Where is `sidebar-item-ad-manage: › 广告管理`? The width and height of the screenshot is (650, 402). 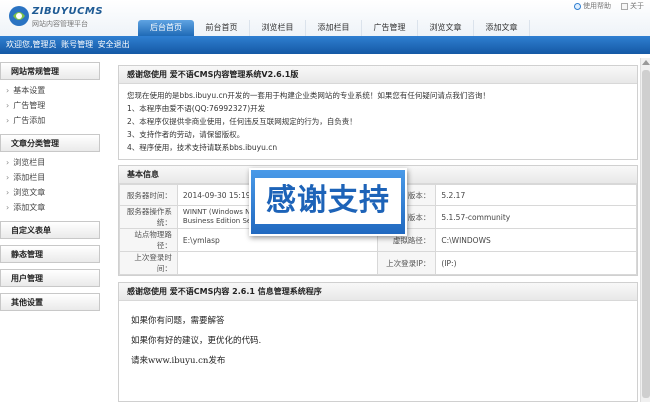 sidebar-item-ad-manage: › 广告管理 is located at coordinates (53, 105).